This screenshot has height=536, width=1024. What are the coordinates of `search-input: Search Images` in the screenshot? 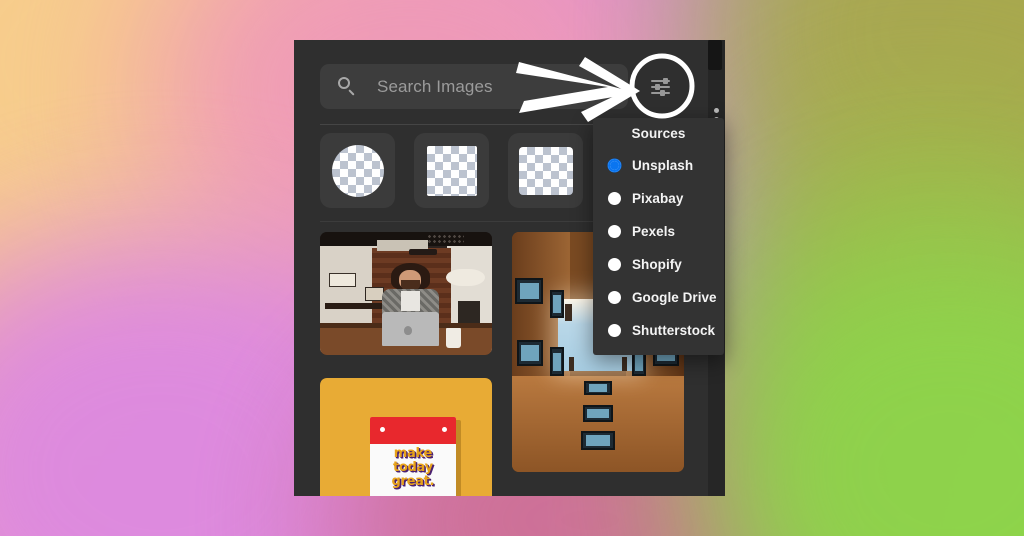 It's located at (474, 86).